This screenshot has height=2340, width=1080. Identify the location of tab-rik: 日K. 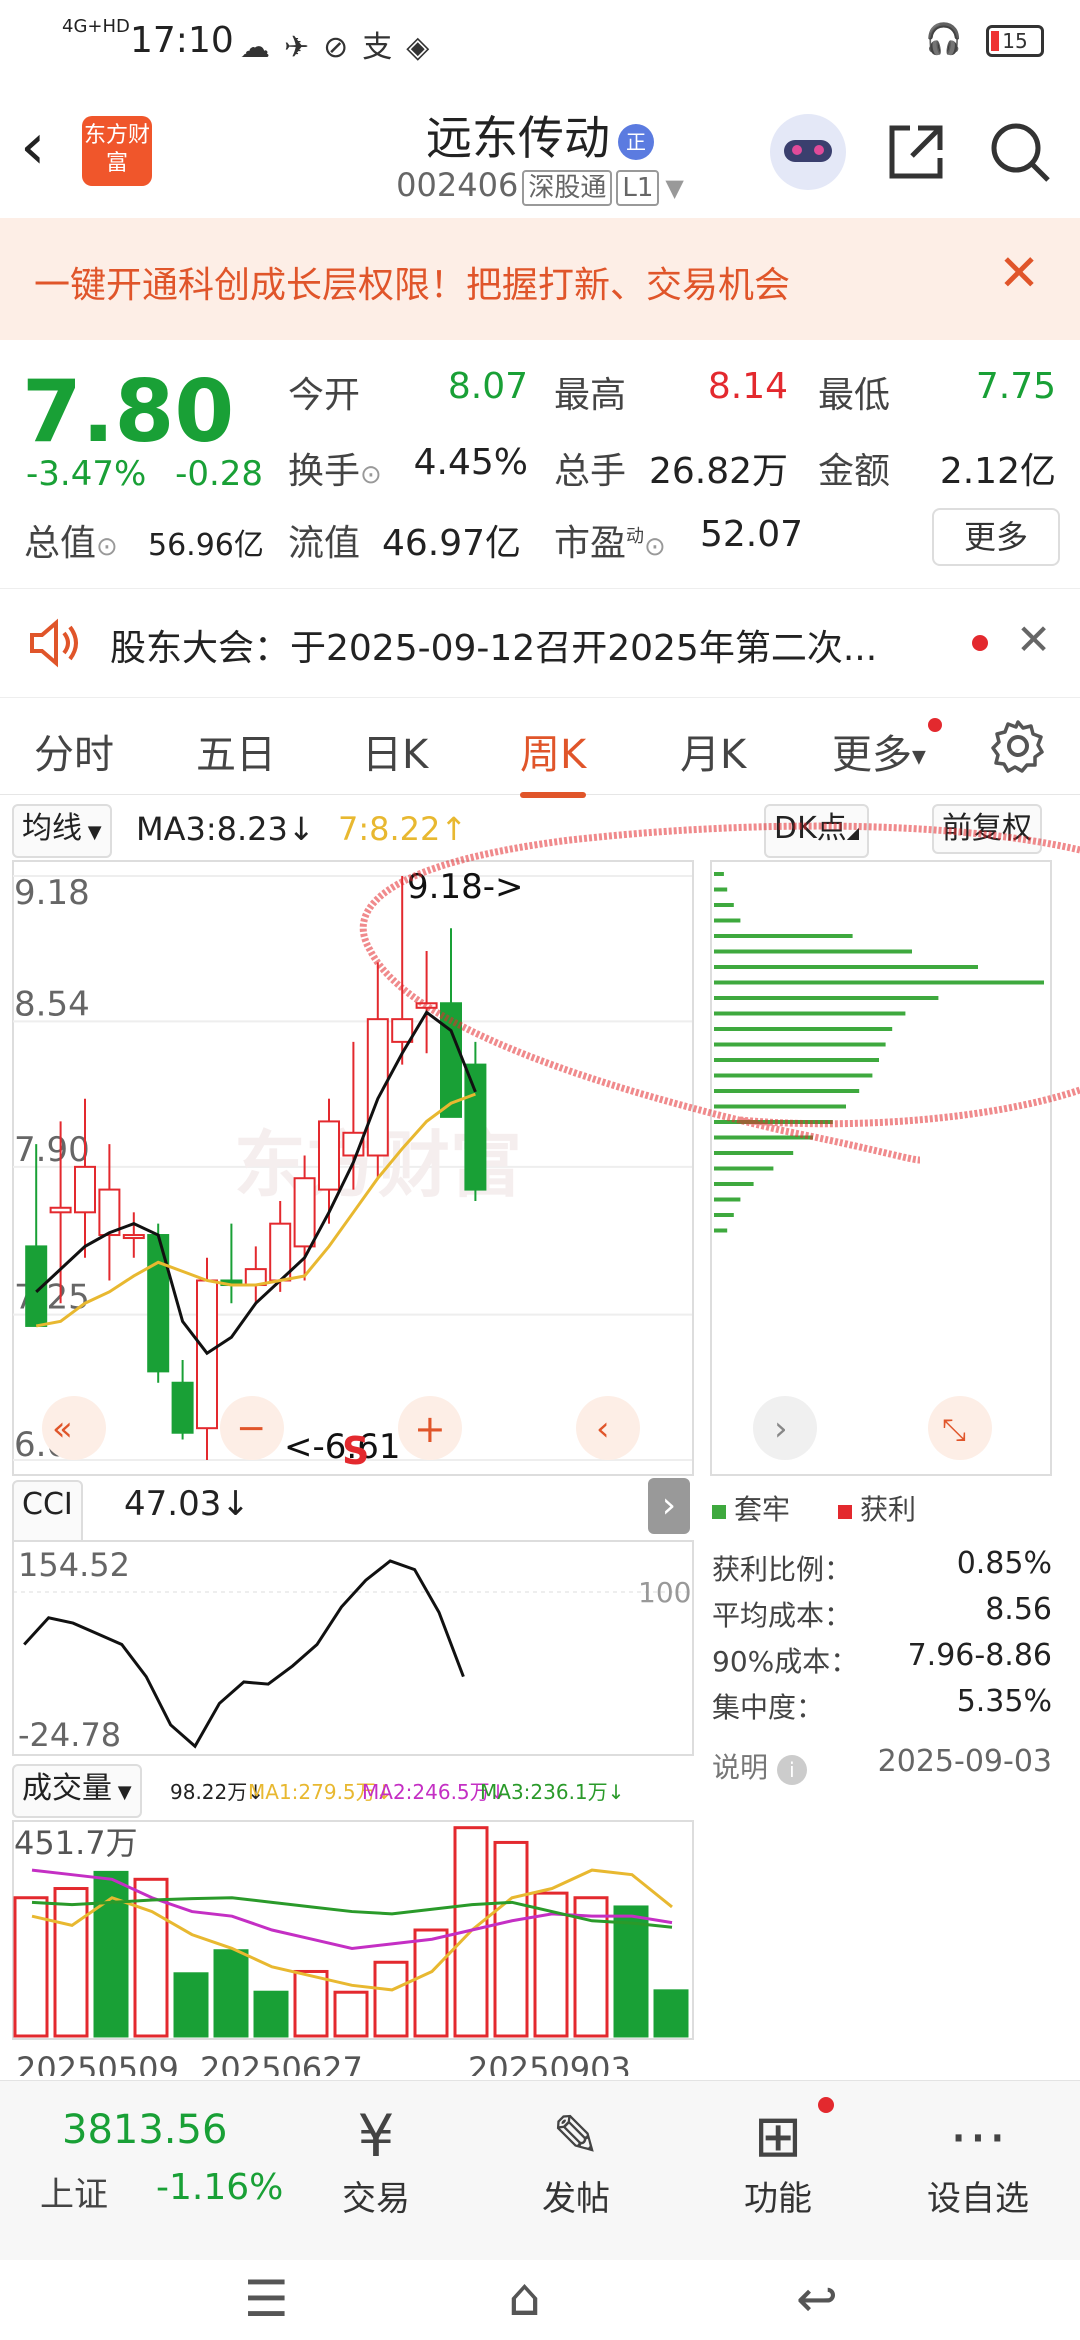
(395, 751).